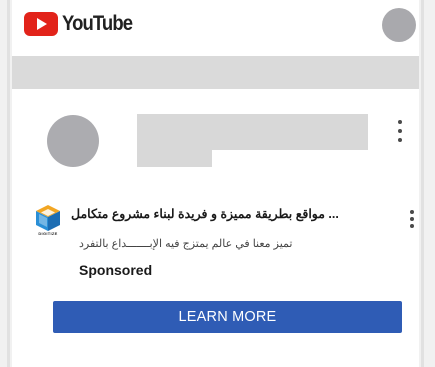 The image size is (435, 367). What do you see at coordinates (48, 233) in the screenshot?
I see `ad-logo-caption: DIGITIZE` at bounding box center [48, 233].